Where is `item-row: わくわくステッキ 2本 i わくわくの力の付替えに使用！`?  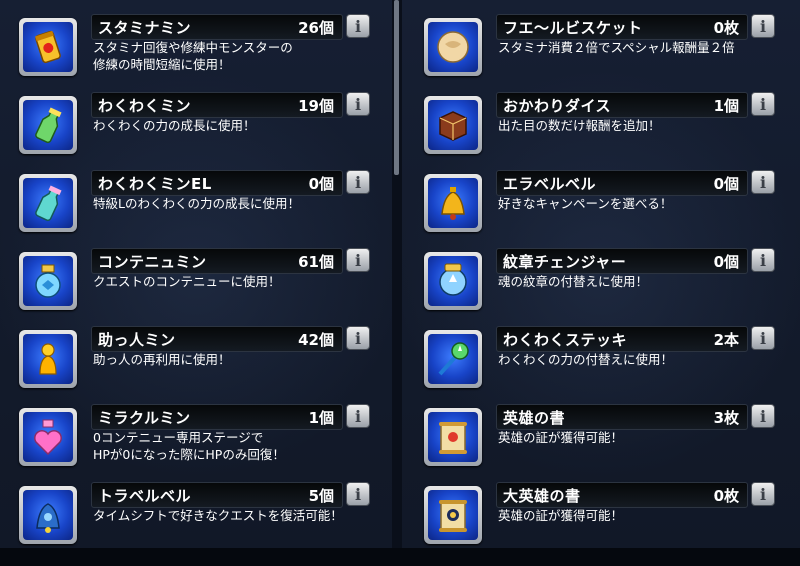
item-row: わくわくステッキ 2本 i わくわくの力の付替えに使用！ is located at coordinates (604, 362).